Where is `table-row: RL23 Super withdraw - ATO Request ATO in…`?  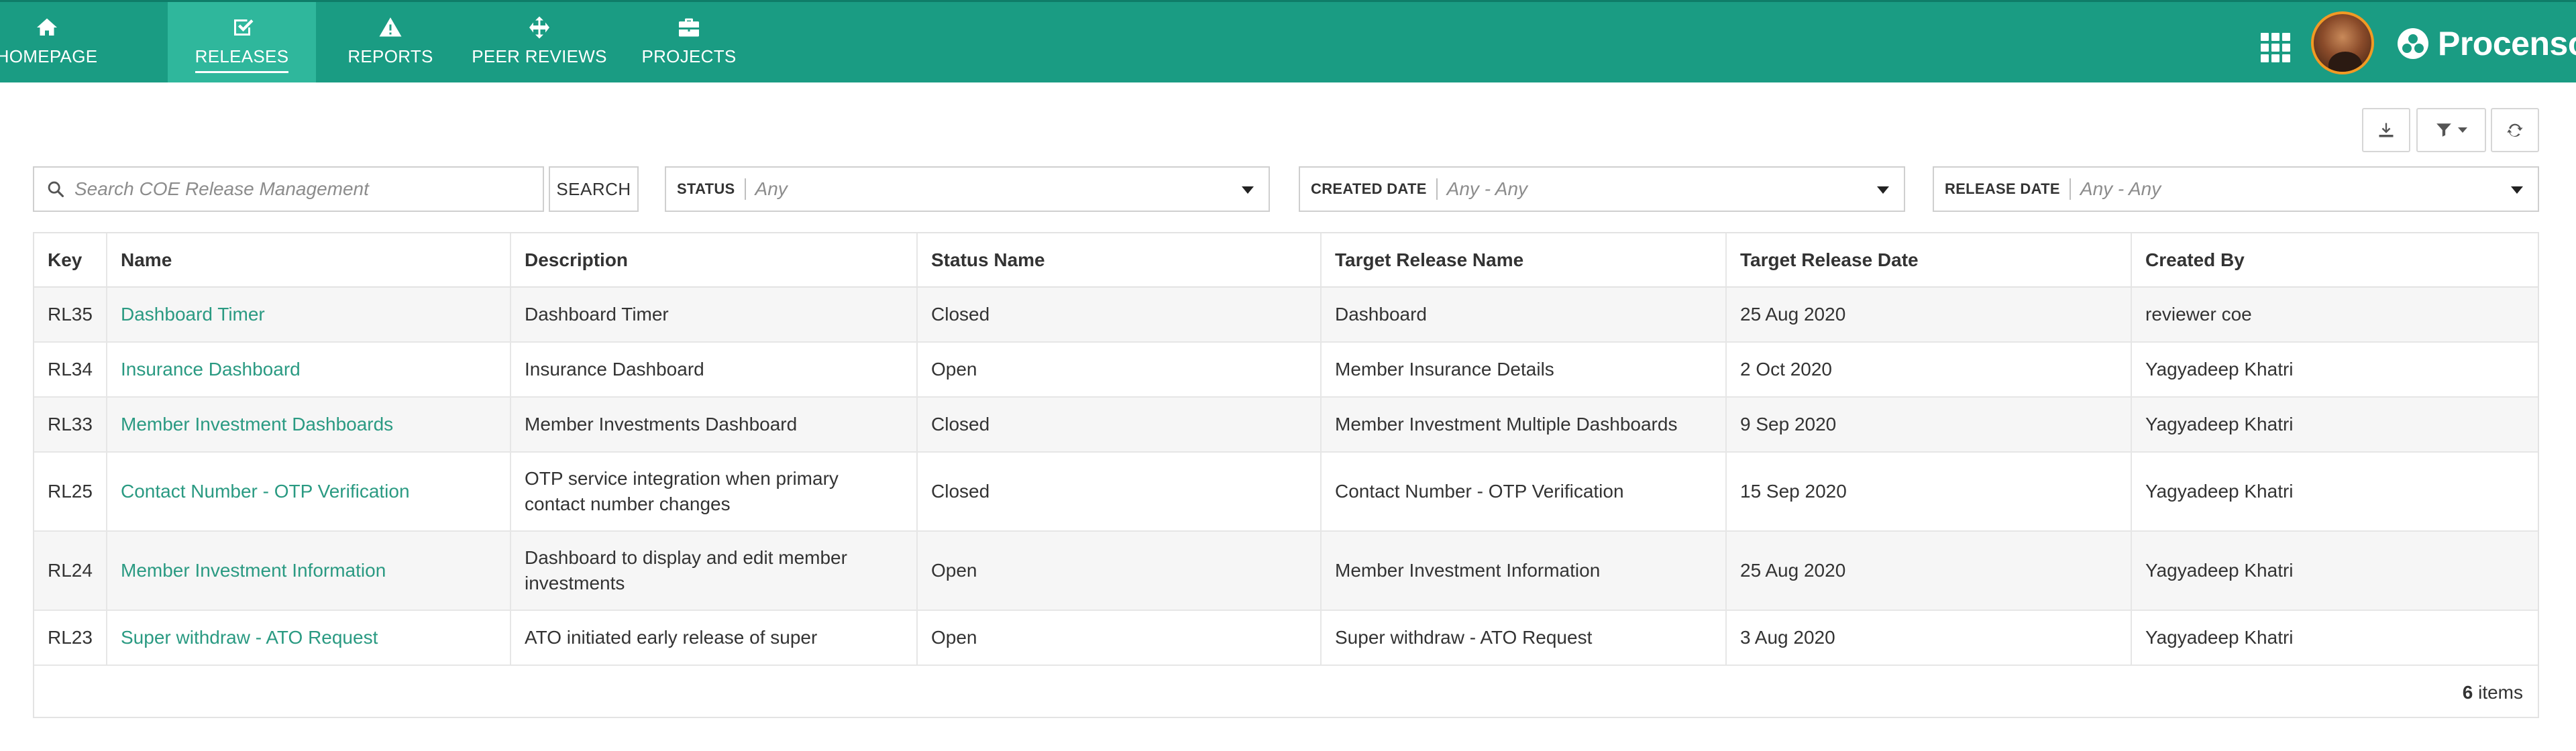 table-row: RL23 Super withdraw - ATO Request ATO in… is located at coordinates (1286, 638).